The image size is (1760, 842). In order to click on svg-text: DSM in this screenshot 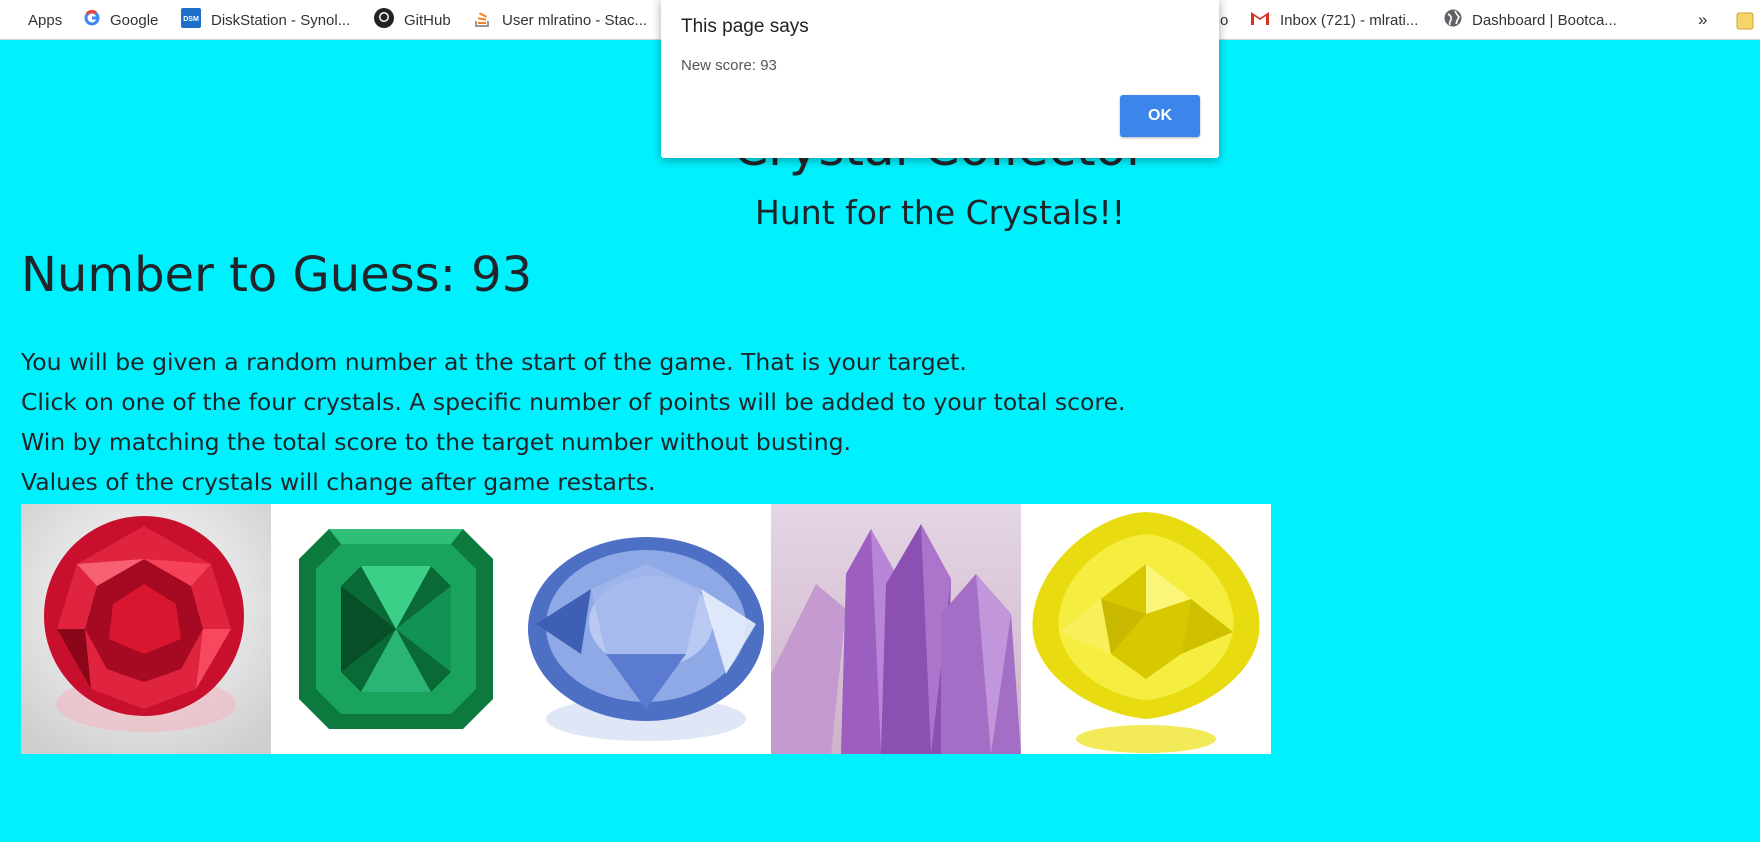, I will do `click(191, 19)`.